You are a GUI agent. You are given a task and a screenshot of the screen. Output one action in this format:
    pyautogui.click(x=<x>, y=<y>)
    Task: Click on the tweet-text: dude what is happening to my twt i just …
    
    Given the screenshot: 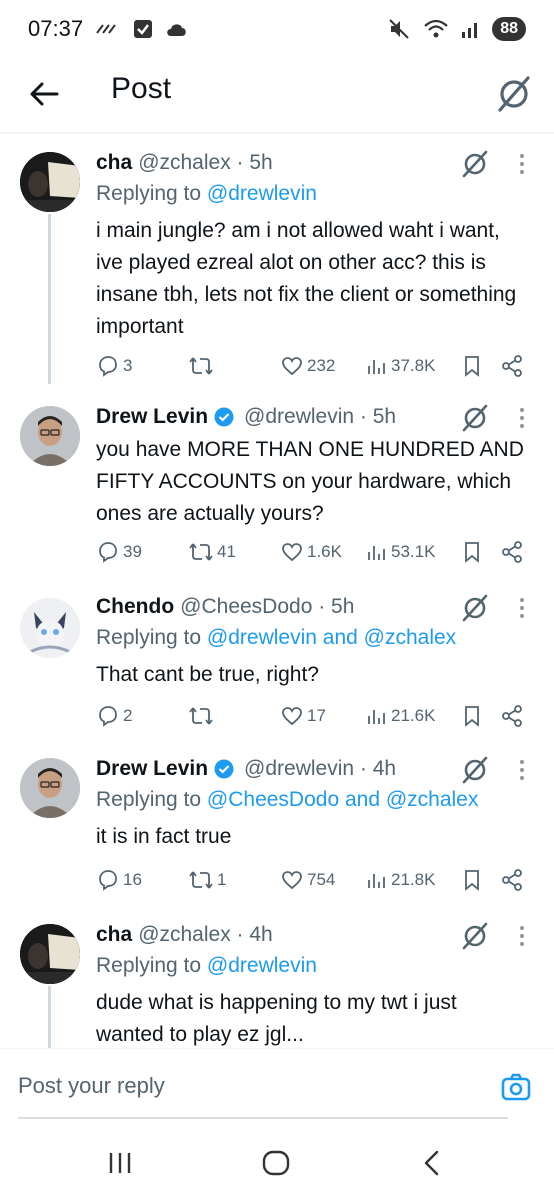 What is the action you would take?
    pyautogui.click(x=276, y=1018)
    